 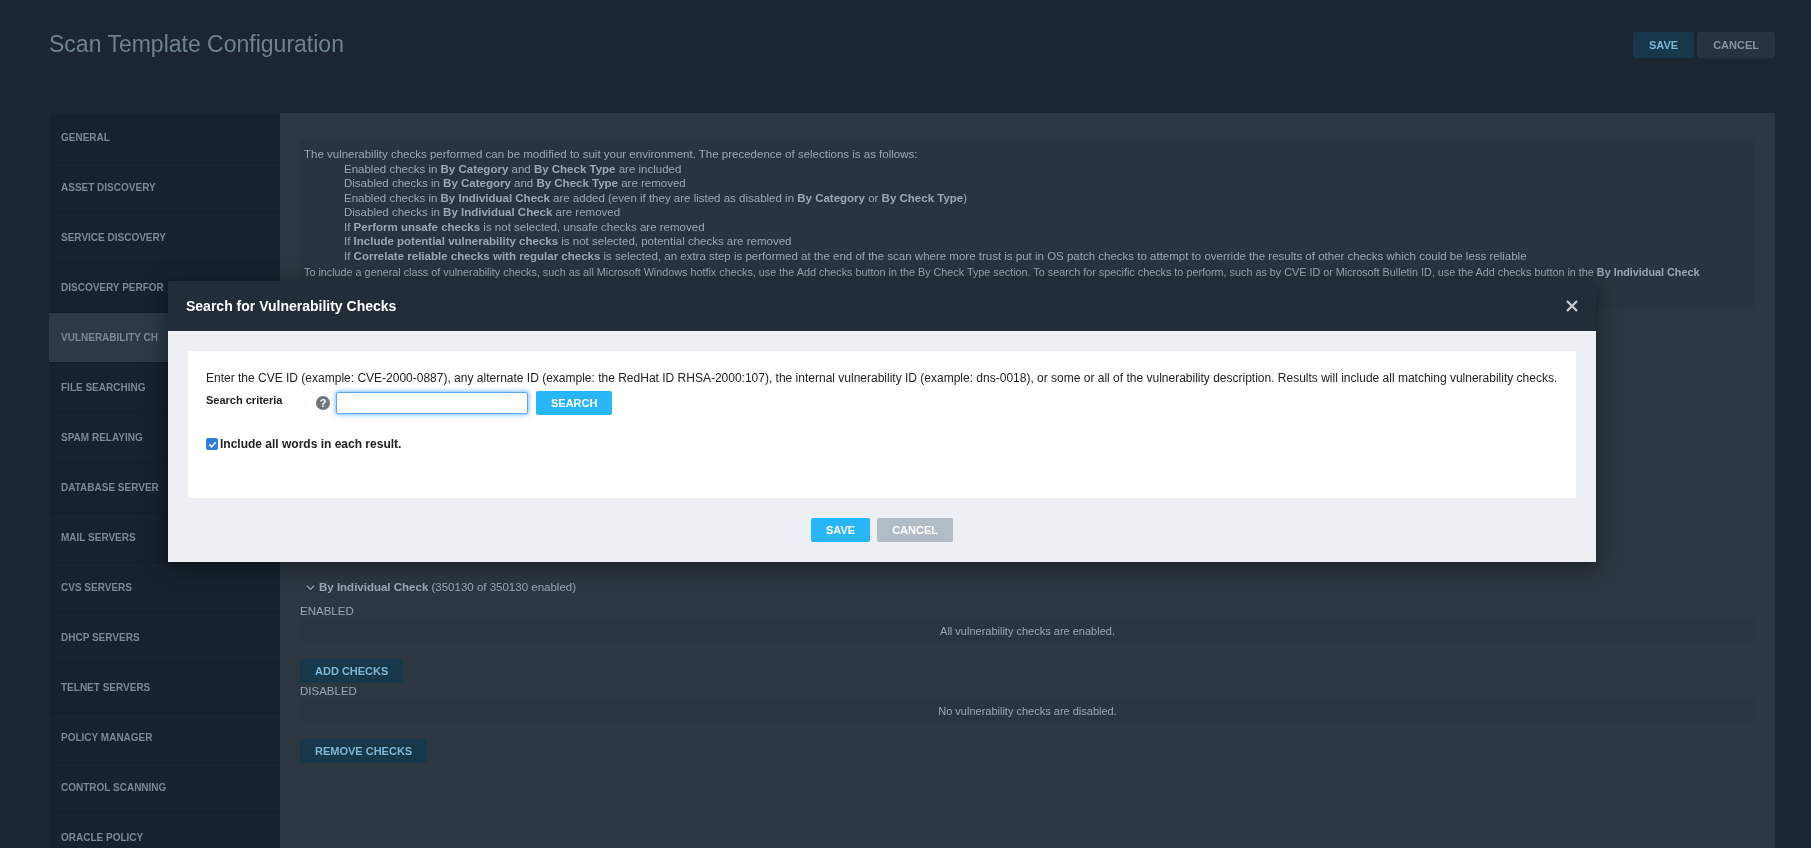 What do you see at coordinates (1002, 272) in the screenshot?
I see `info-text: To include a general class of vulnerability checks, such as all Microsoft Windows hotfix checks, use the Add checks button in the By Check Type section. To search for specific checks to perform, such as by CVE ID or Microsoft Bulletin ID, use the Add checks button in the By Individual Check` at bounding box center [1002, 272].